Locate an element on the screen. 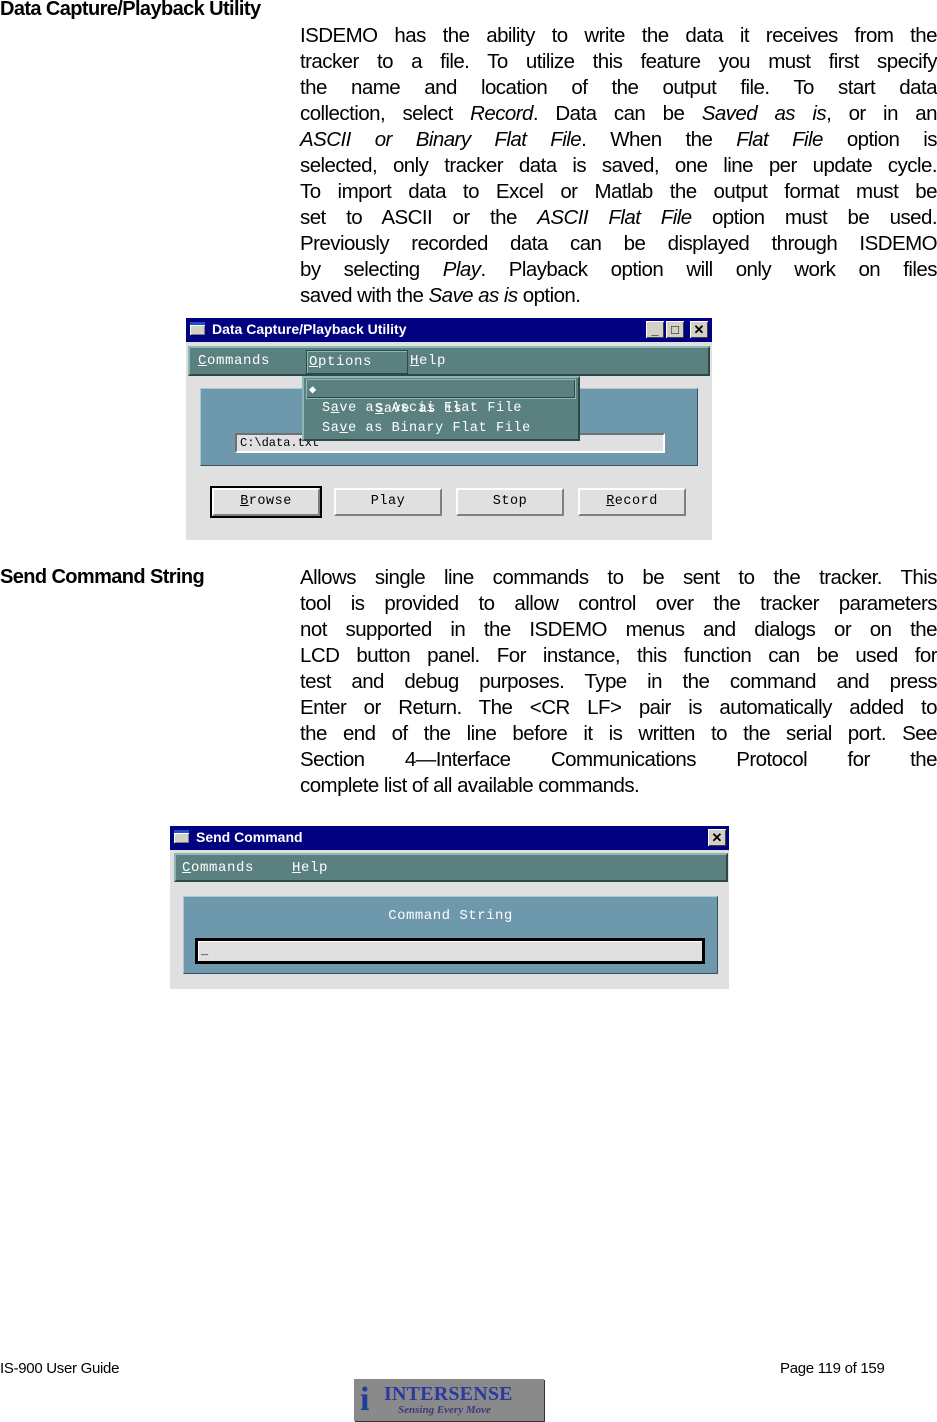 Image resolution: width=937 pixels, height=1422 pixels. logo-mark-icon: i is located at coordinates (365, 1399).